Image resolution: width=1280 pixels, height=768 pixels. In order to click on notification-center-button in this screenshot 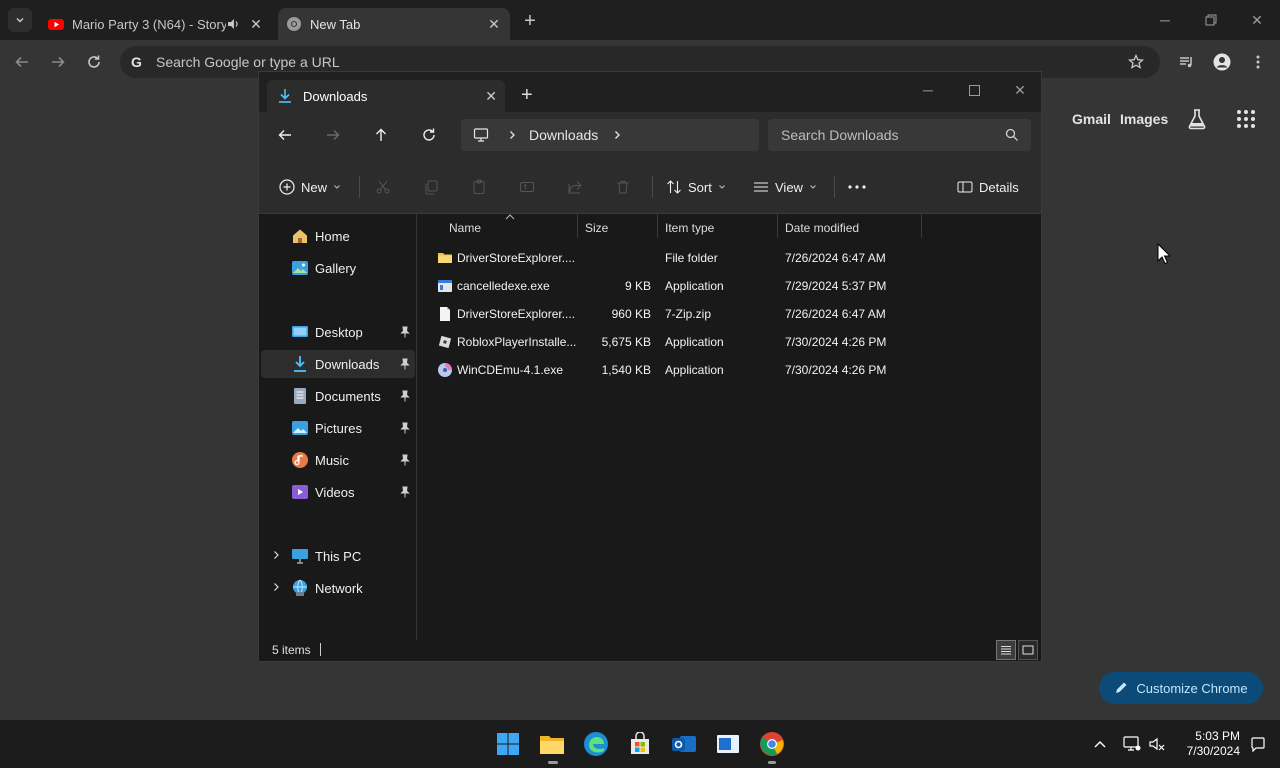, I will do `click(1258, 744)`.